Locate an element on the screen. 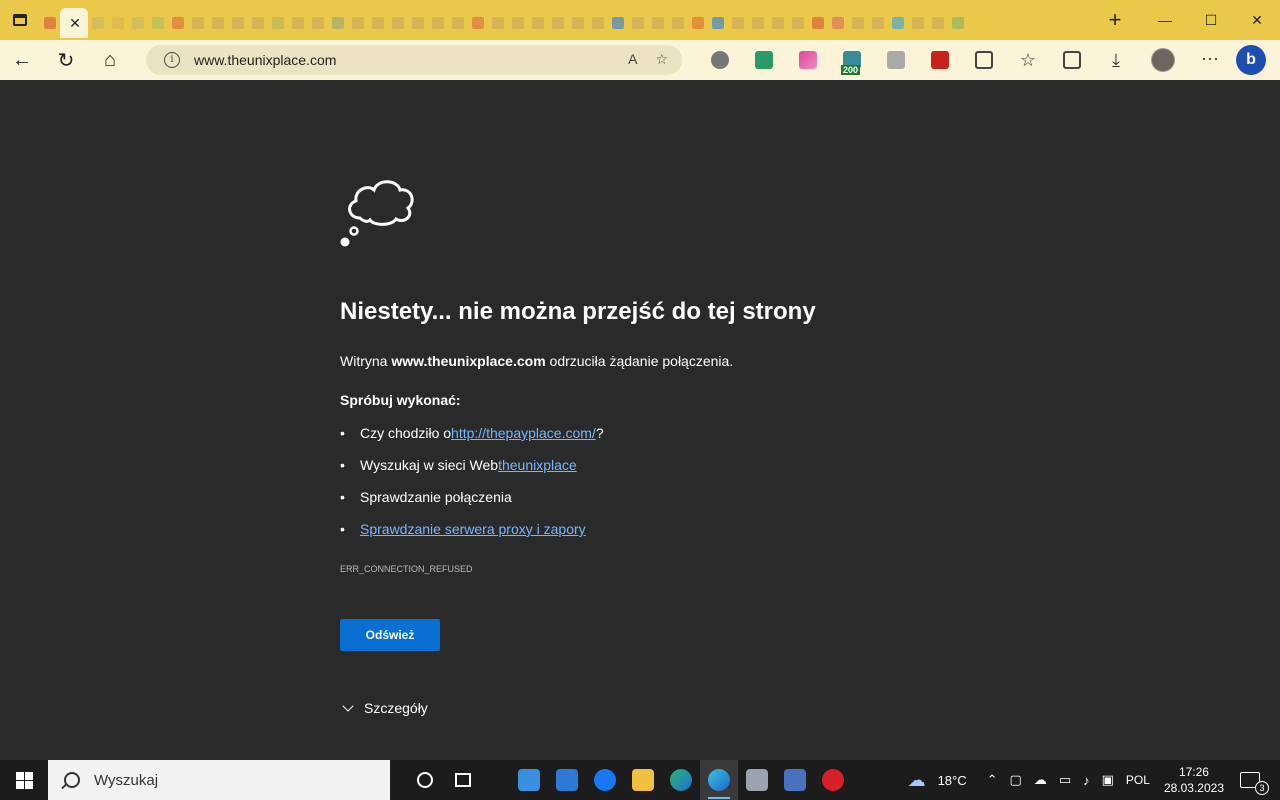  volume-icon: ♪ is located at coordinates (1086, 780).